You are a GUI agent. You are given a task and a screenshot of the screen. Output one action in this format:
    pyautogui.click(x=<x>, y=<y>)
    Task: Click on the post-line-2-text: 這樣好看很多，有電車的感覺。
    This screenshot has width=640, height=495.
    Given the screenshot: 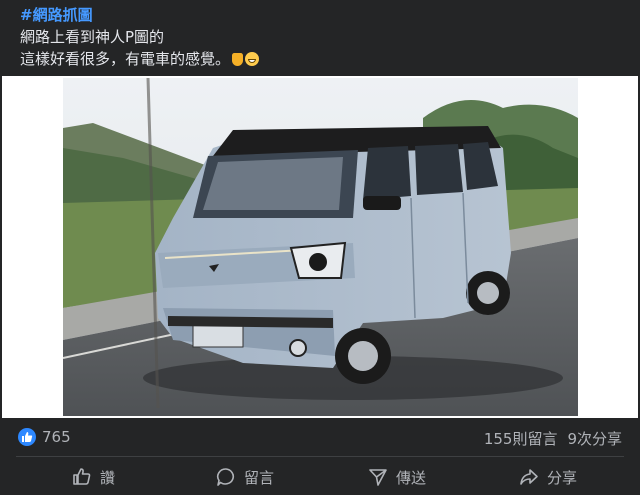 What is the action you would take?
    pyautogui.click(x=125, y=59)
    